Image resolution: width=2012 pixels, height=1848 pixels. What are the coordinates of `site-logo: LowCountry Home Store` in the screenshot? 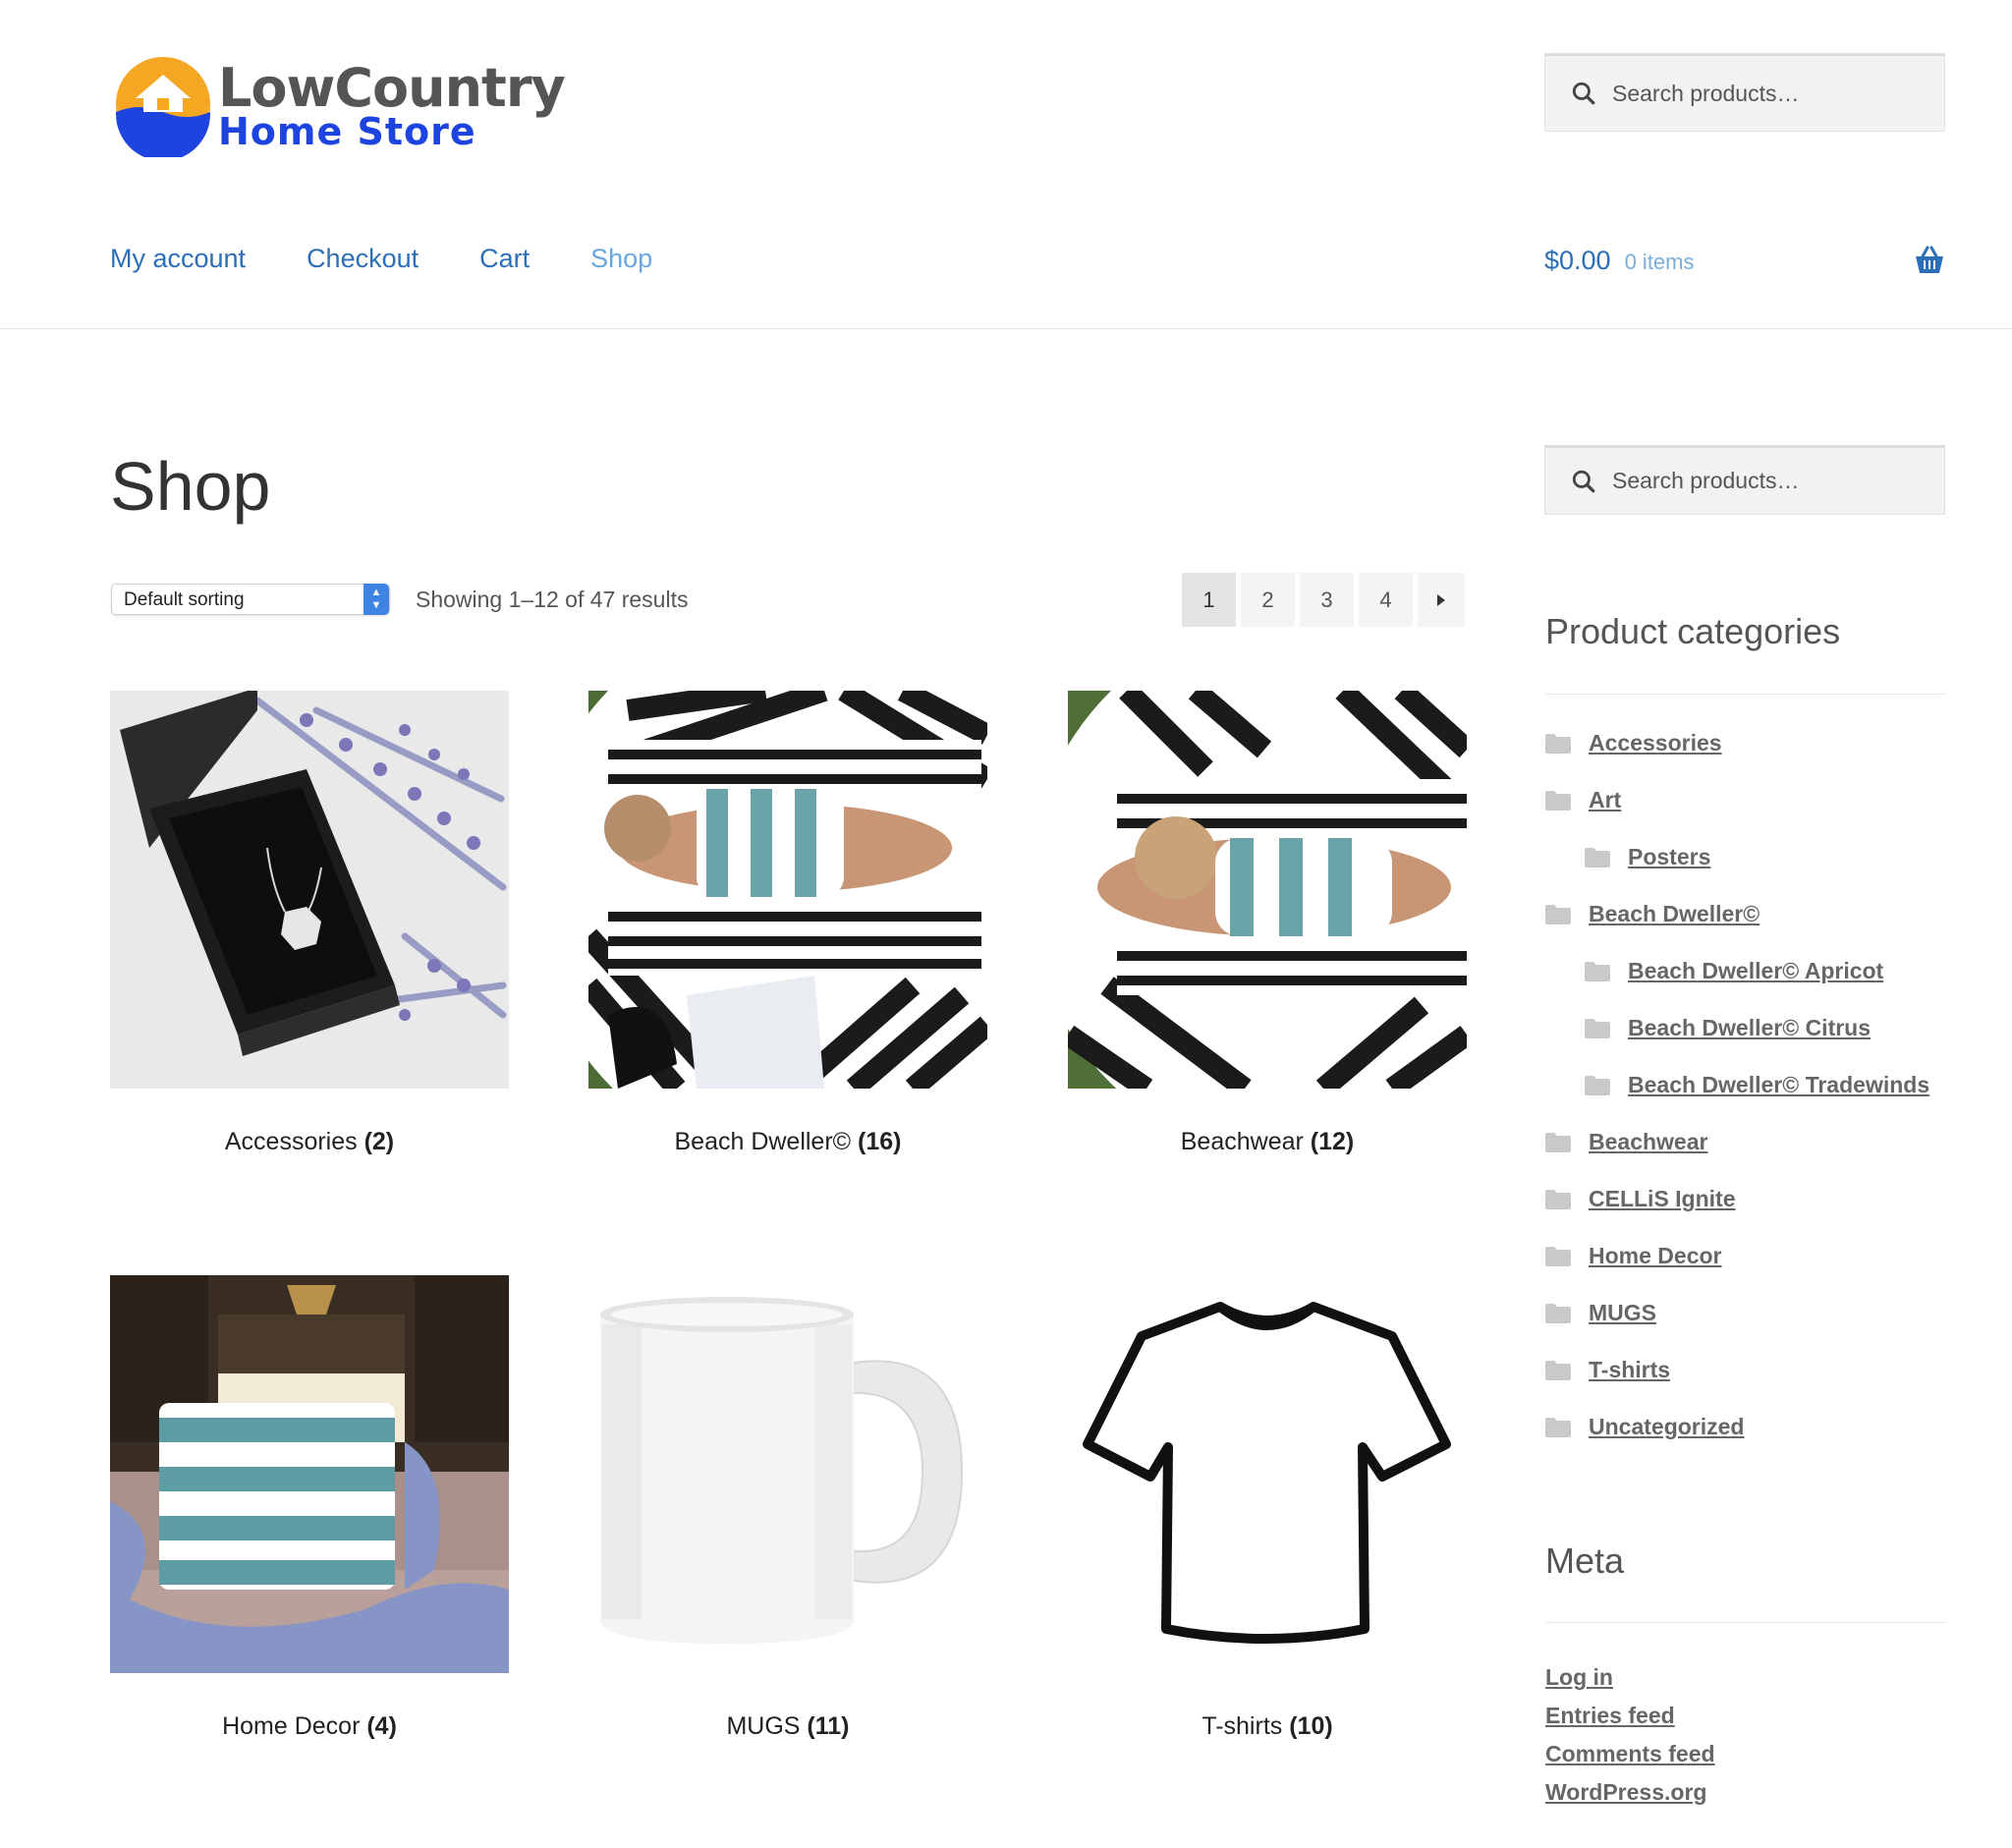 It's located at (340, 107).